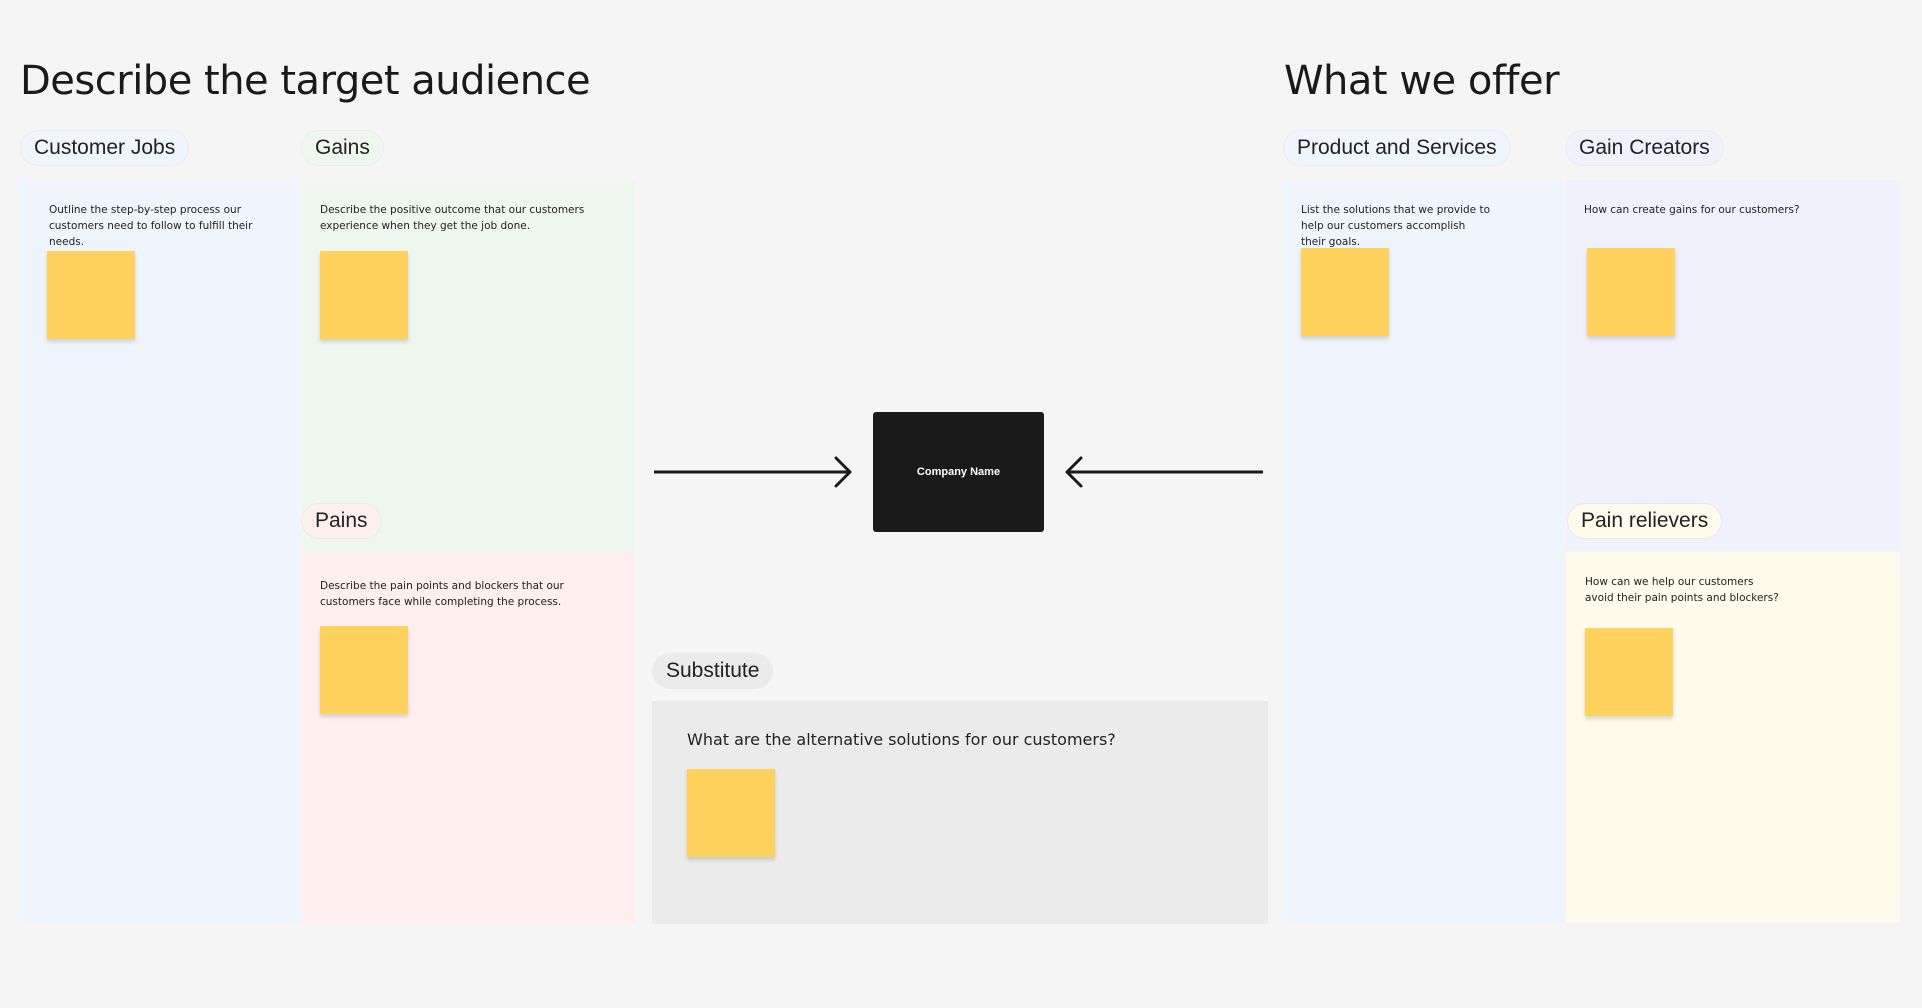 This screenshot has width=1922, height=1008. Describe the element at coordinates (468, 365) in the screenshot. I see `gains-panel` at that location.